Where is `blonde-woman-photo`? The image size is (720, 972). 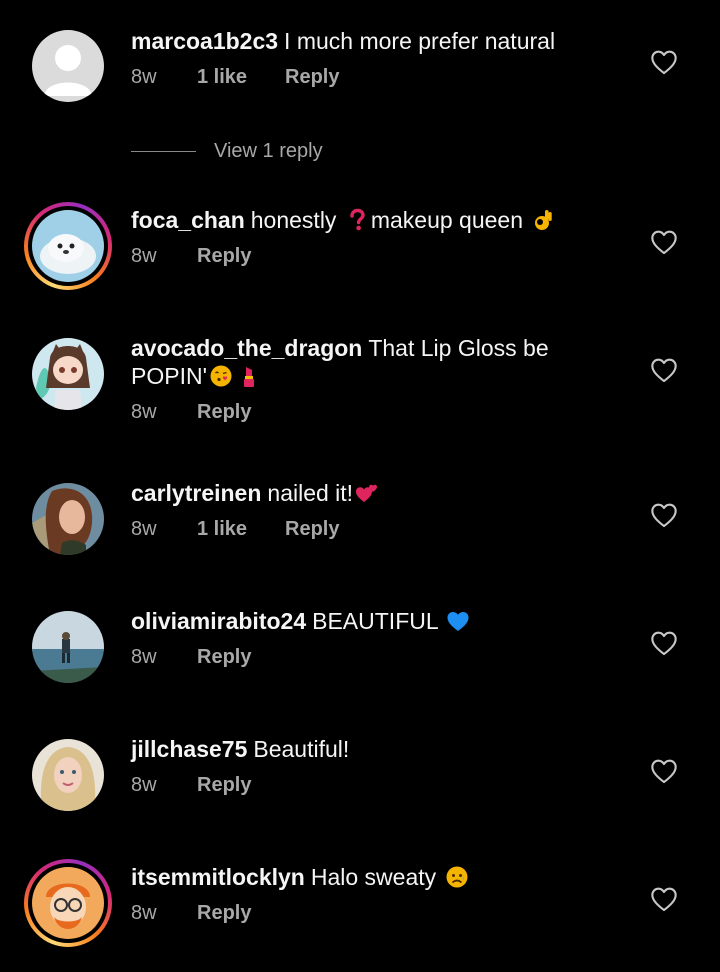
blonde-woman-photo is located at coordinates (68, 775).